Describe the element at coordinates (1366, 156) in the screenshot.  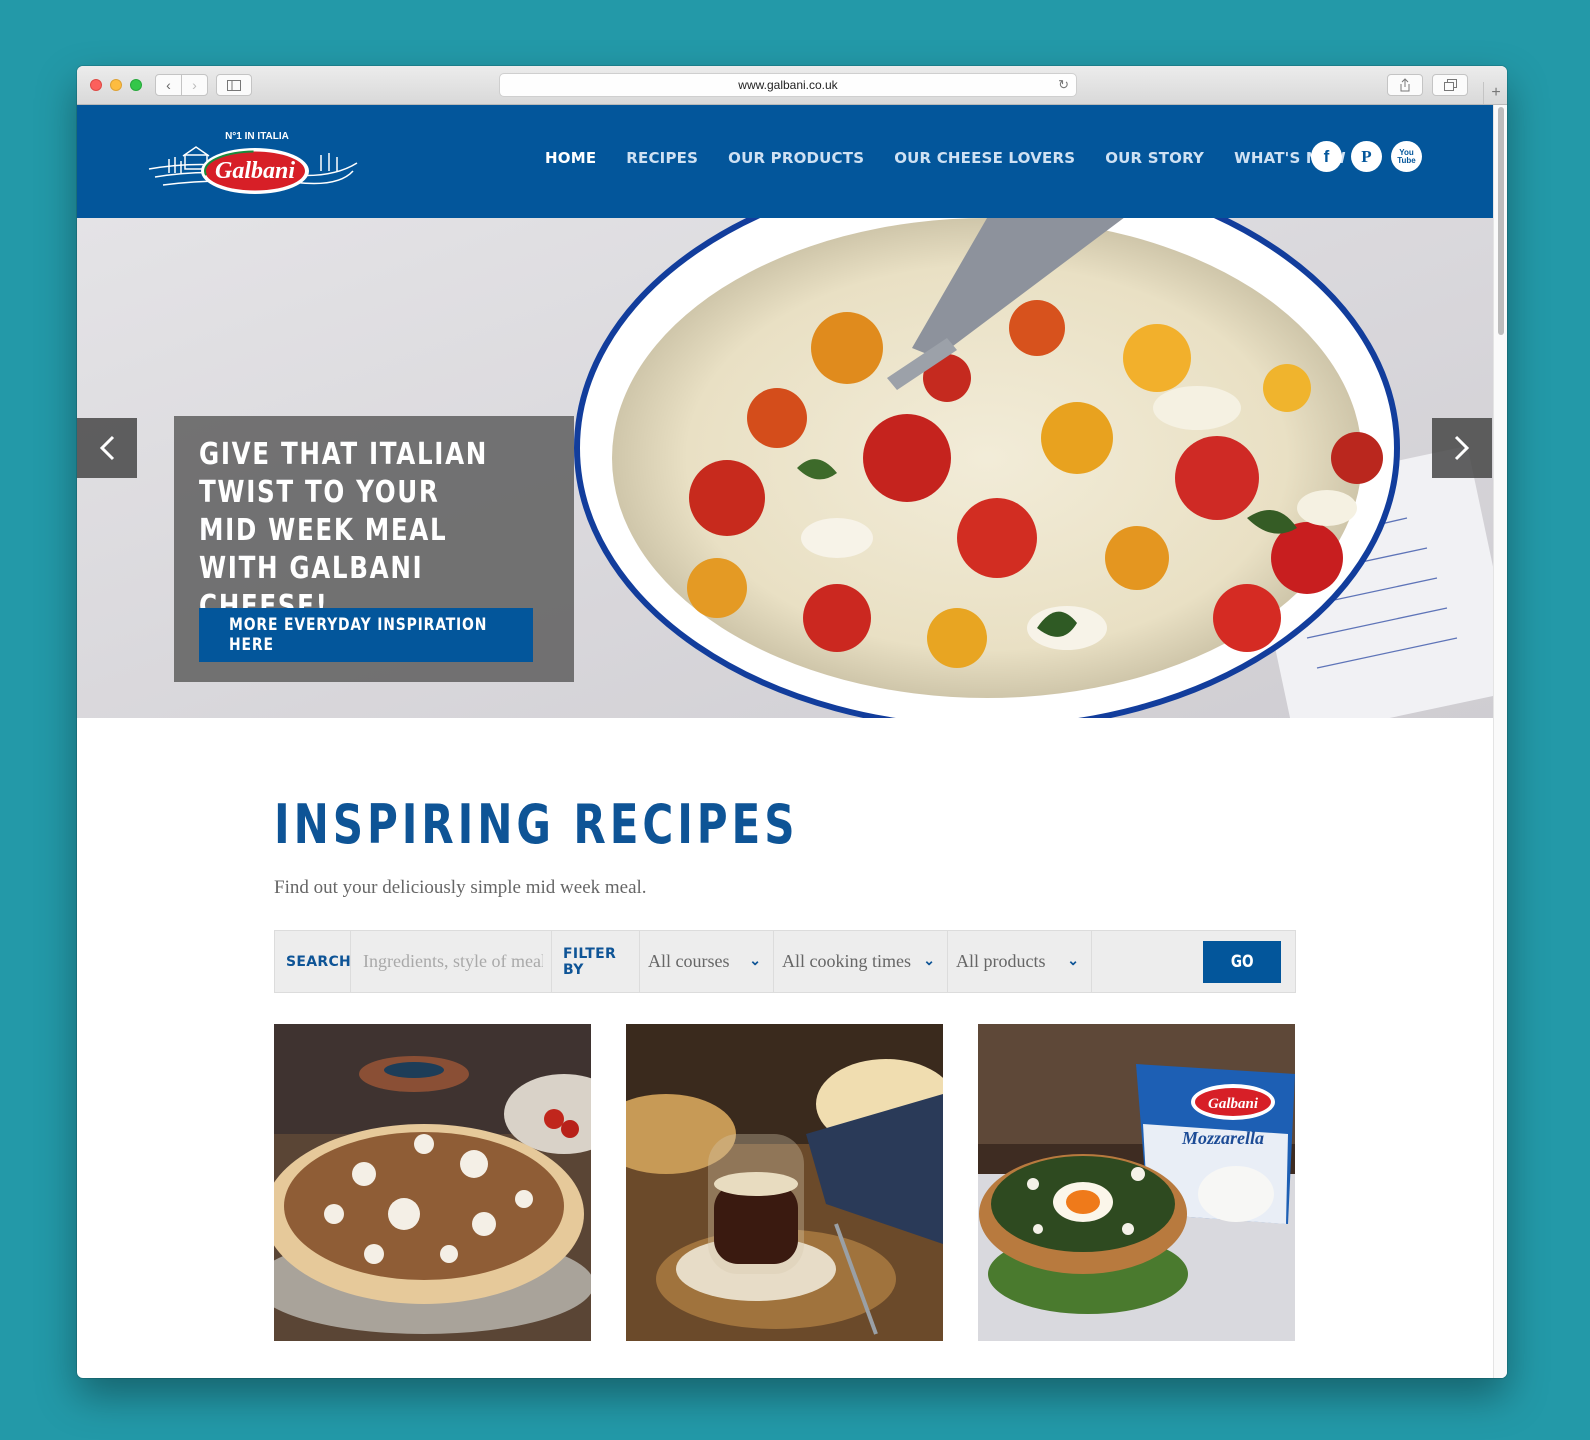
I see `pinterest-icon: P` at that location.